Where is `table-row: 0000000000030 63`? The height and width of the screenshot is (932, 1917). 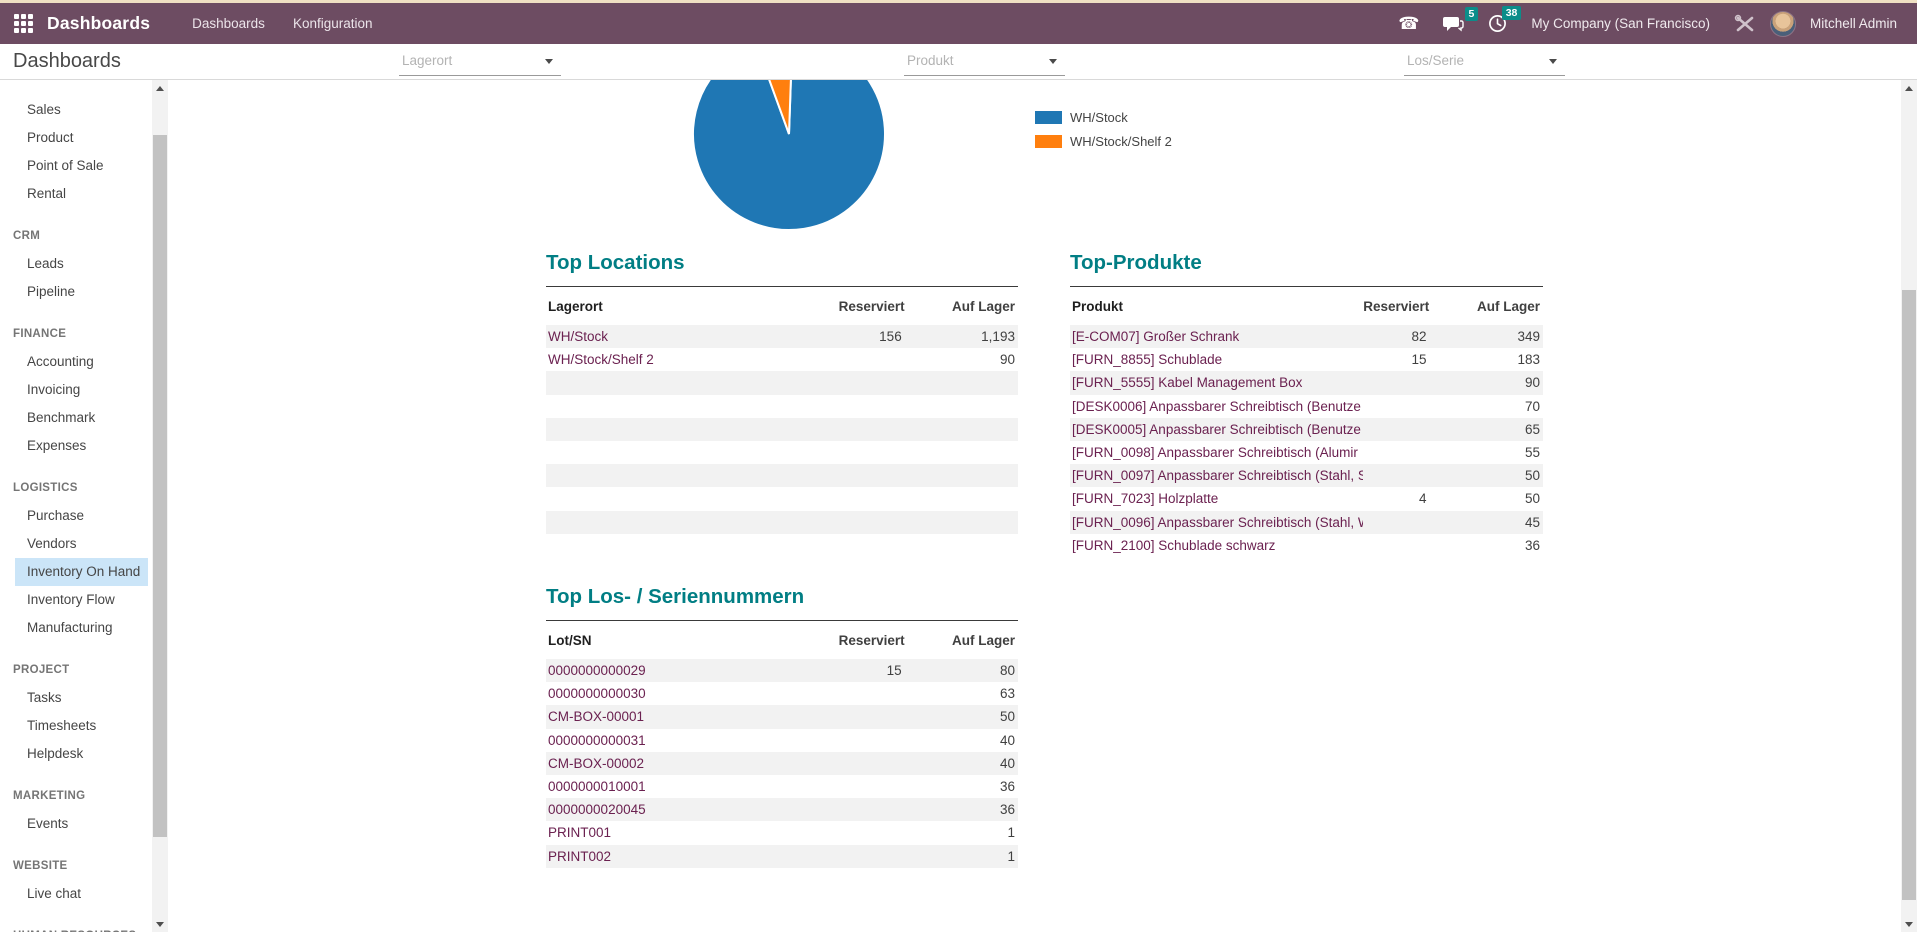 table-row: 0000000000030 63 is located at coordinates (782, 693).